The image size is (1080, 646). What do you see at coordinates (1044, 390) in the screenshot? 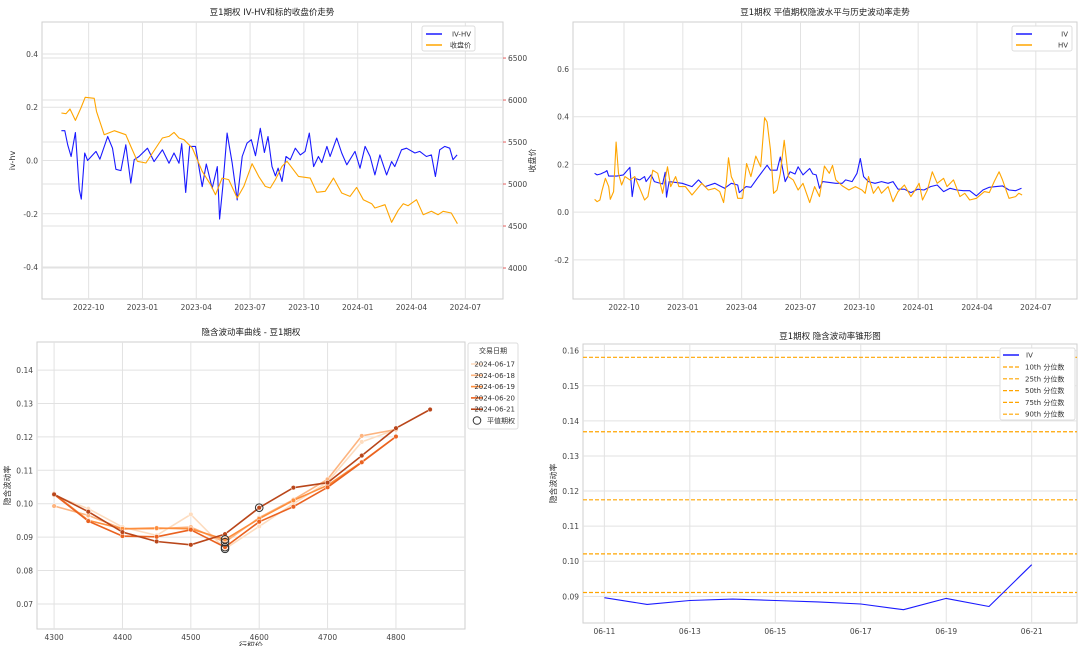
I see `legend-label: 50th 分位数` at bounding box center [1044, 390].